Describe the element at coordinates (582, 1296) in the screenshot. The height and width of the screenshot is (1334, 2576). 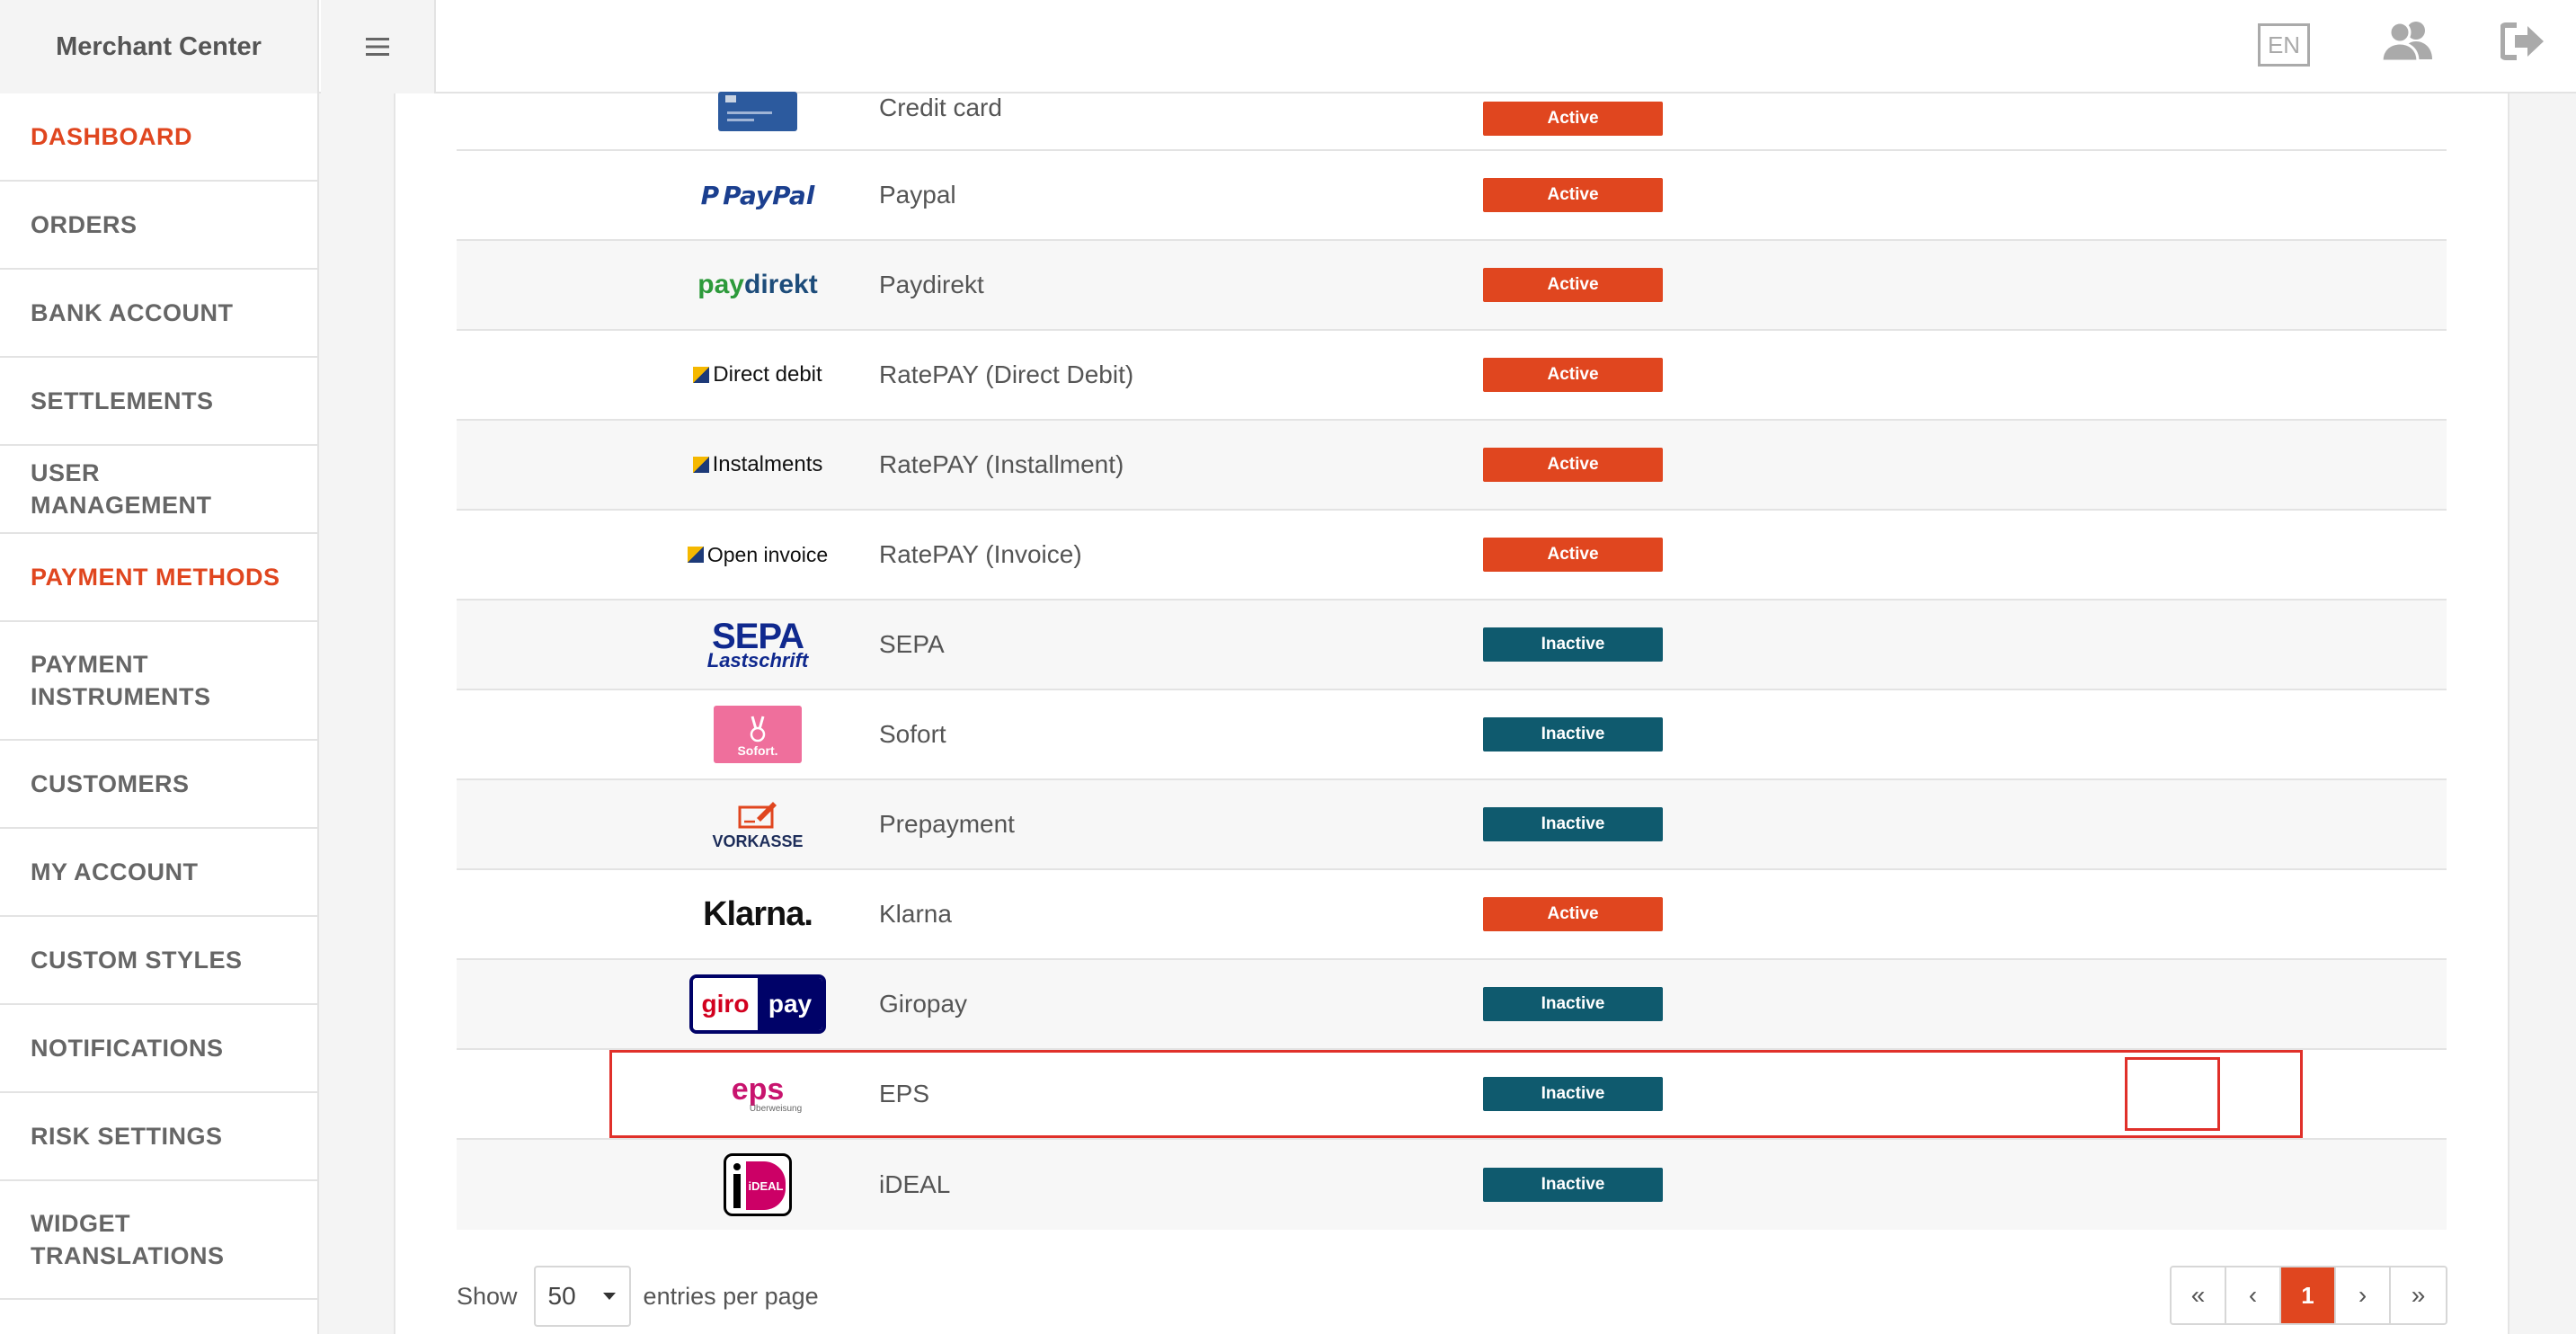
I see `entries-select: 50` at that location.